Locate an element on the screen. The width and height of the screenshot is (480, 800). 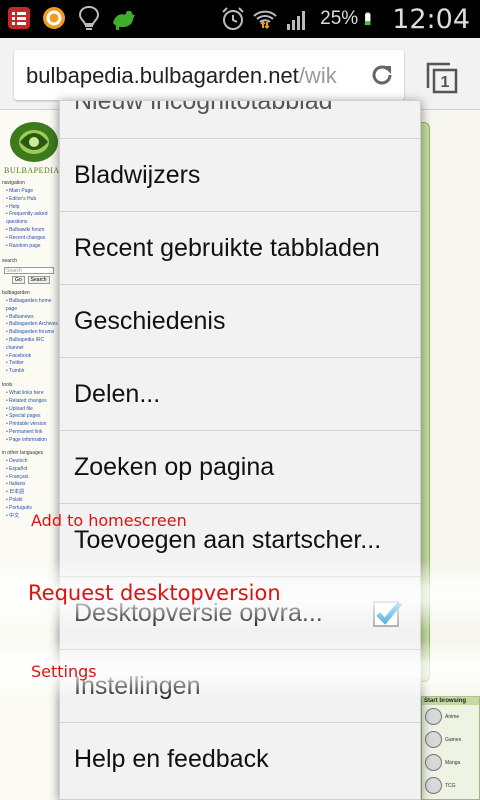
overlay-label-homescreen: Add to homescreen is located at coordinates (109, 520).